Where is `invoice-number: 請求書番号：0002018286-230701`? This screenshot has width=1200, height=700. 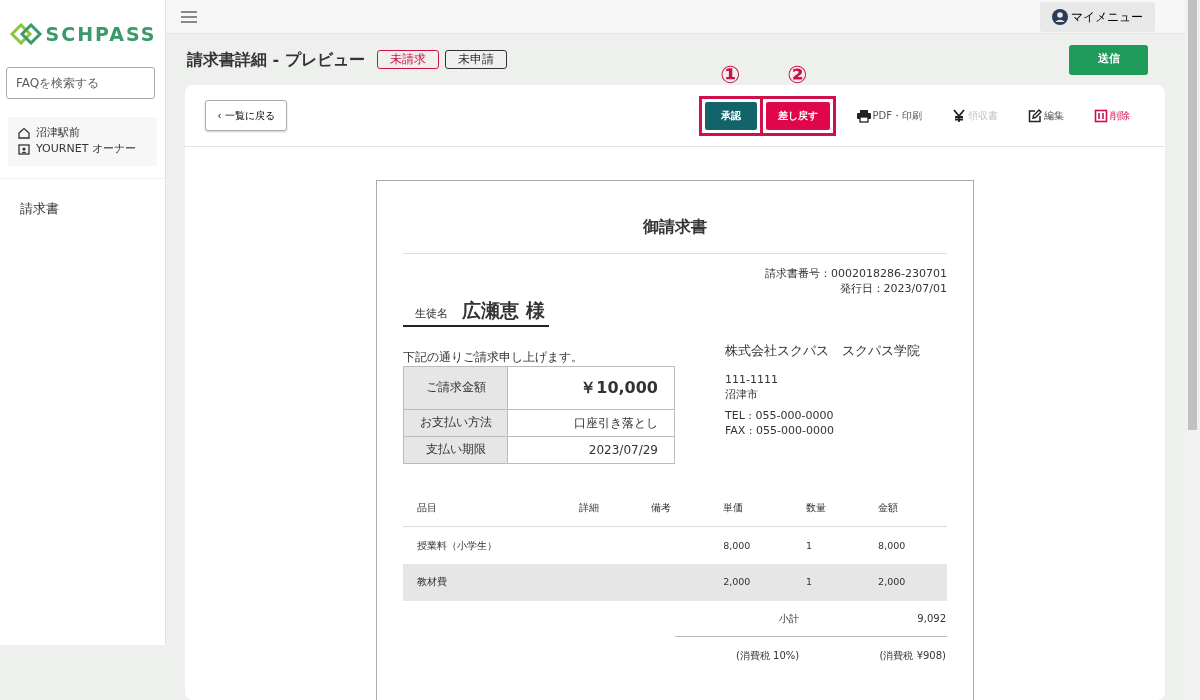 invoice-number: 請求書番号：0002018286-230701 is located at coordinates (855, 274).